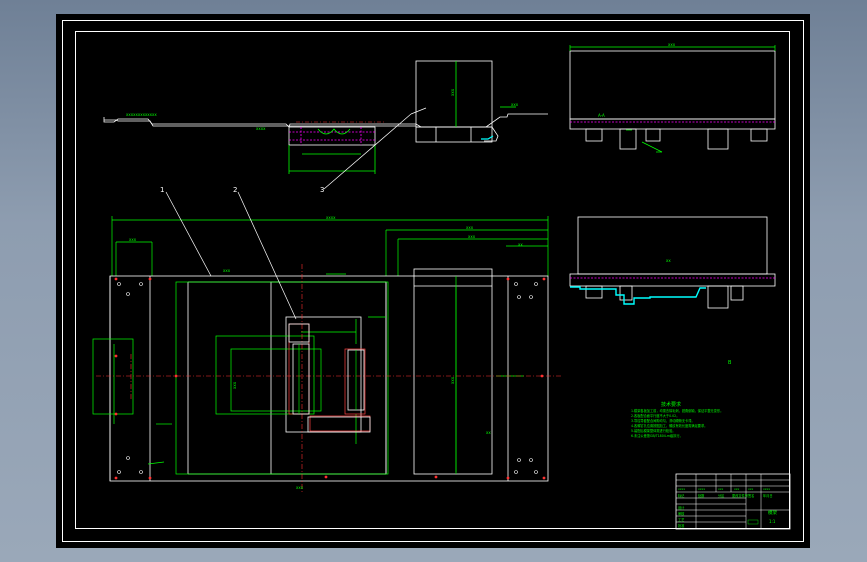  Describe the element at coordinates (677, 410) in the screenshot. I see `tech-req-line-1: 1.模架各板加工前，均需去除毛刺，锐角倒钝，保证平整无变形。` at that location.